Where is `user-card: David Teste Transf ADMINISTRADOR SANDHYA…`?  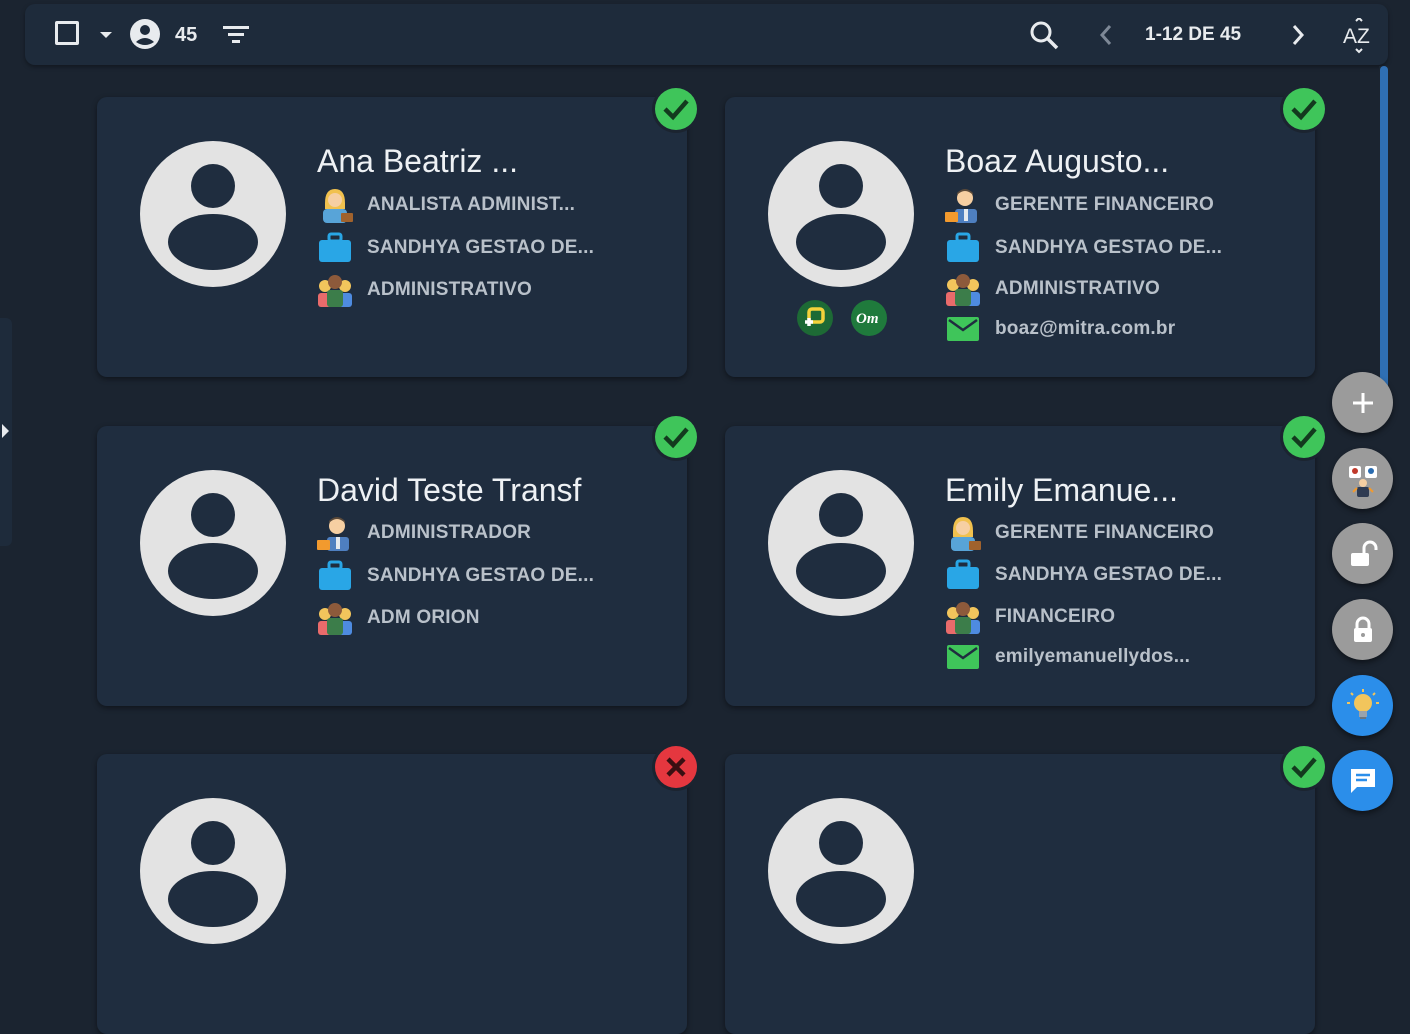
user-card: David Teste Transf ADMINISTRADOR SANDHYA… is located at coordinates (392, 566).